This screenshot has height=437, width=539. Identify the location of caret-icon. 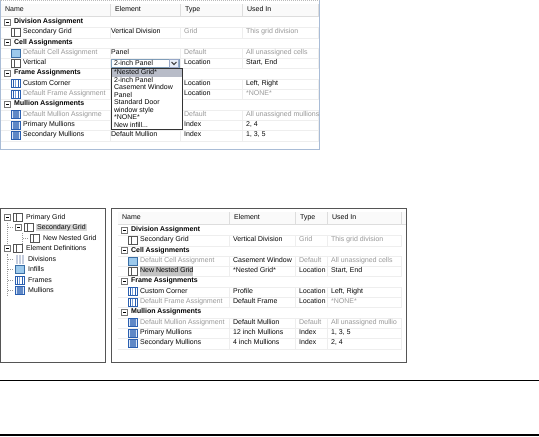
(174, 63).